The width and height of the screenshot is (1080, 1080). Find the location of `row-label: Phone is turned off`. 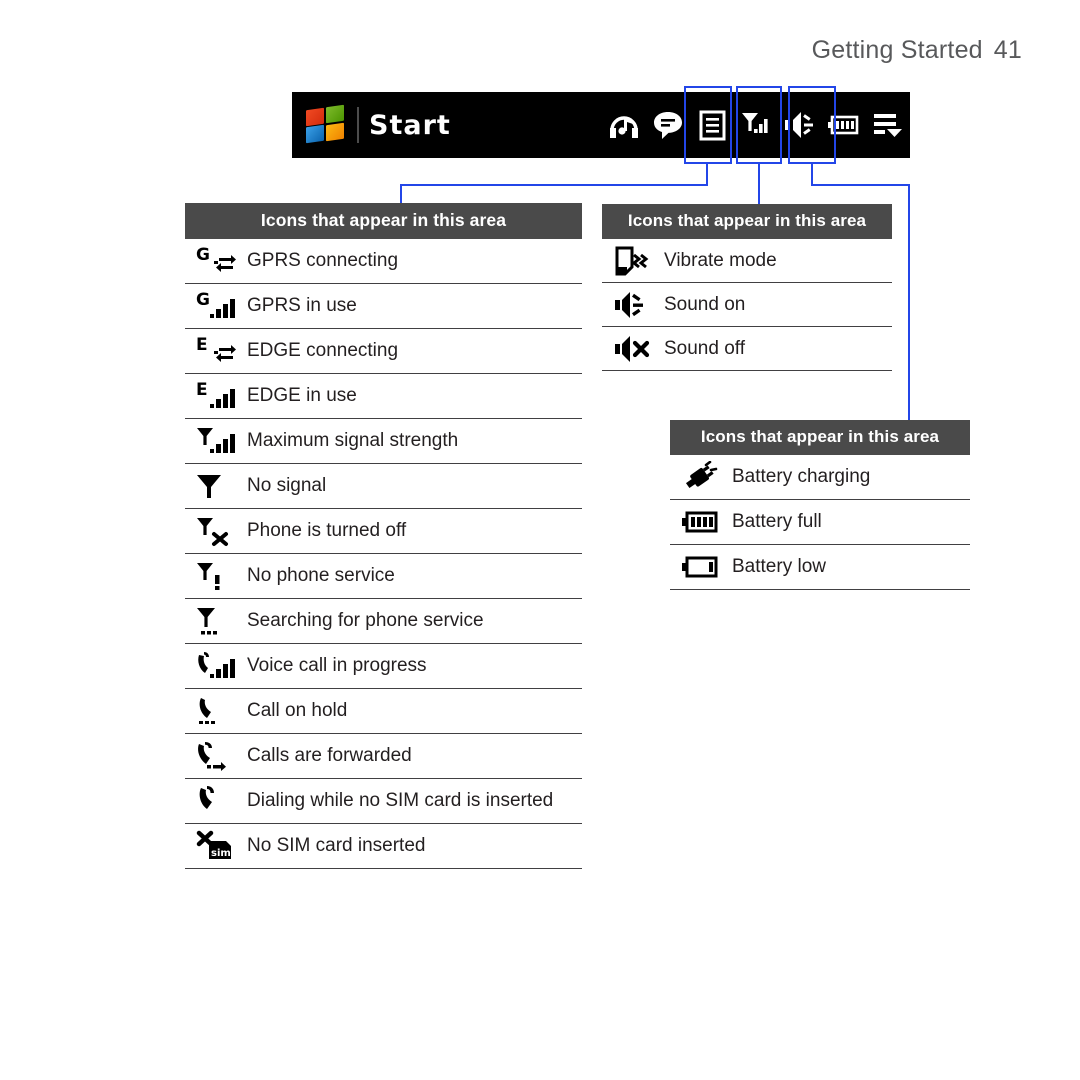

row-label: Phone is turned off is located at coordinates (327, 530).